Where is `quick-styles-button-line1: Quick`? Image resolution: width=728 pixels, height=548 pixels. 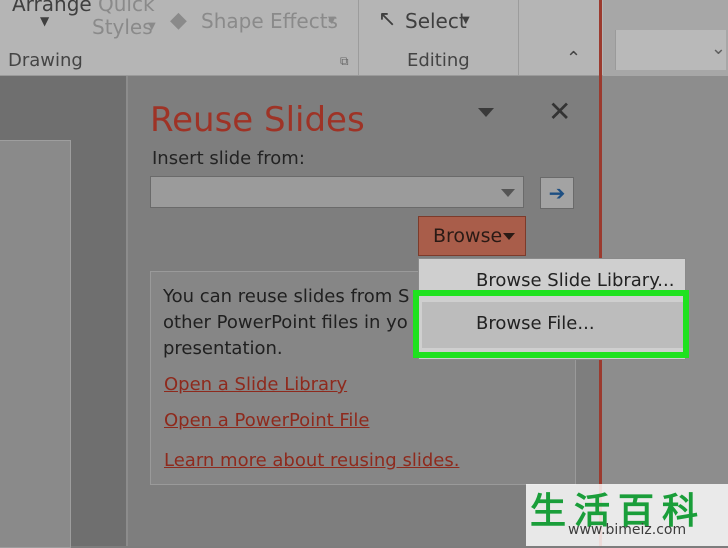 quick-styles-button-line1: Quick is located at coordinates (126, 8).